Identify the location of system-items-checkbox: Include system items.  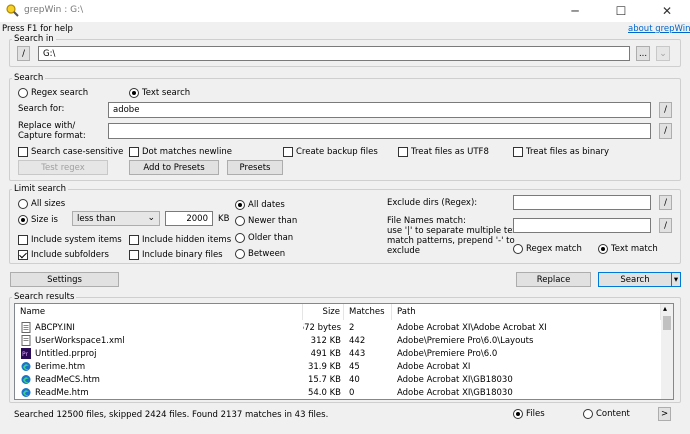
(70, 240).